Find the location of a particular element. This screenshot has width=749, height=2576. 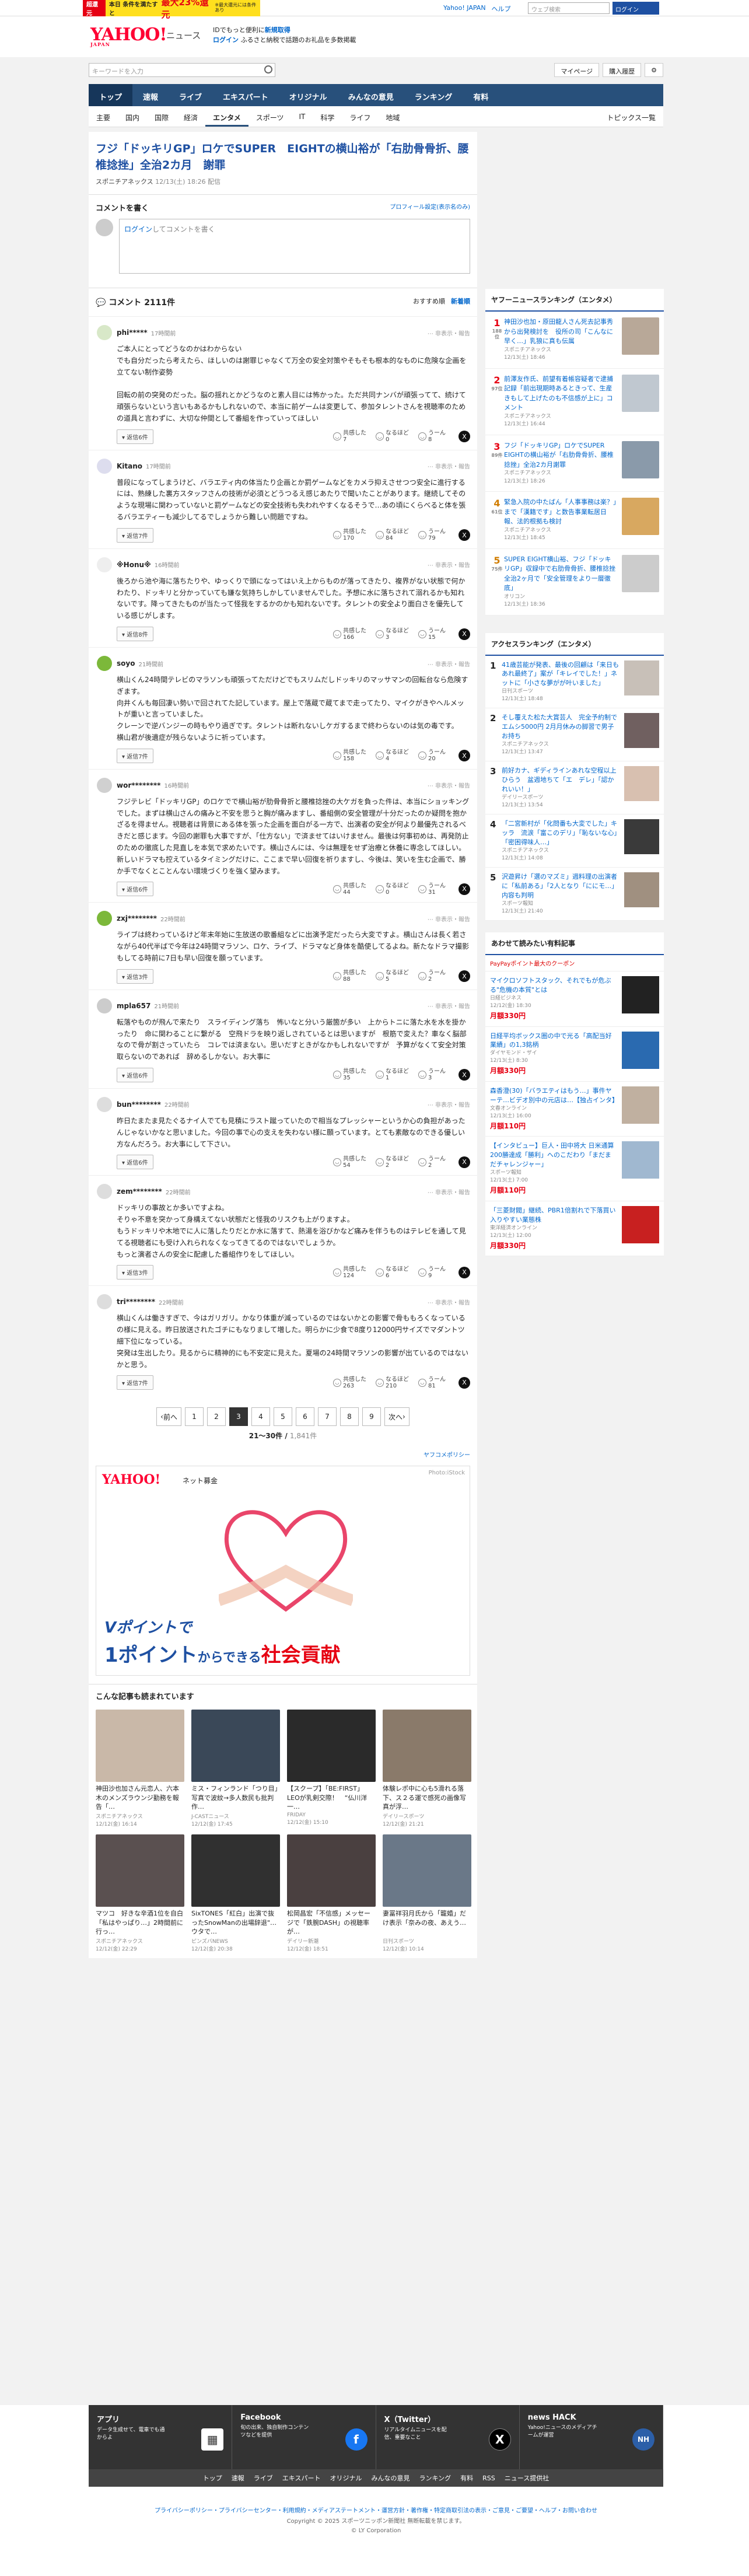

login-button: ログイン is located at coordinates (635, 8).